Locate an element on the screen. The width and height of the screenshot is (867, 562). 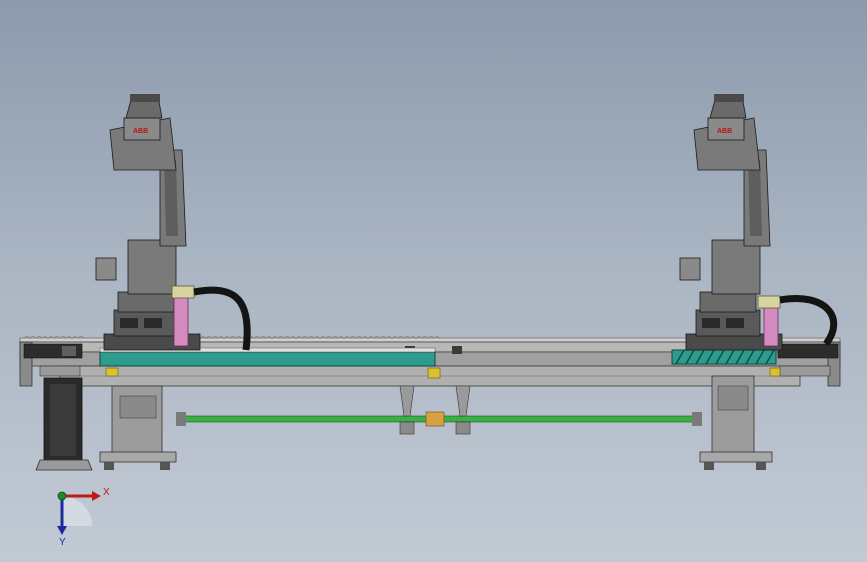
limit-block-right is located at coordinates (775, 372).